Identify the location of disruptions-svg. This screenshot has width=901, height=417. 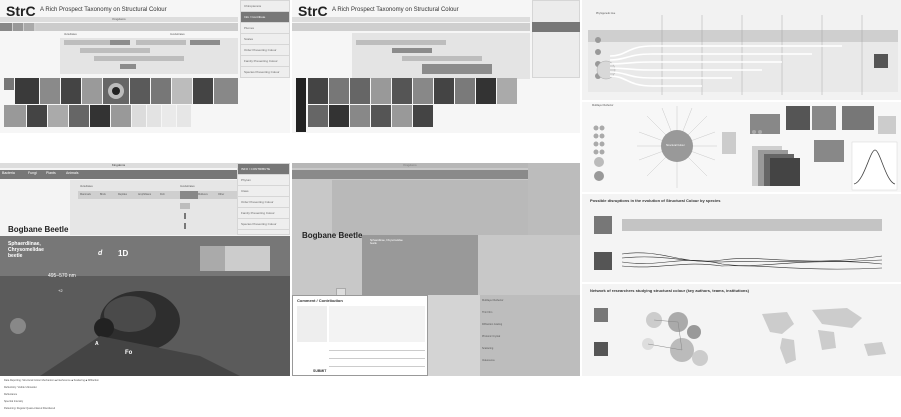
(738, 243).